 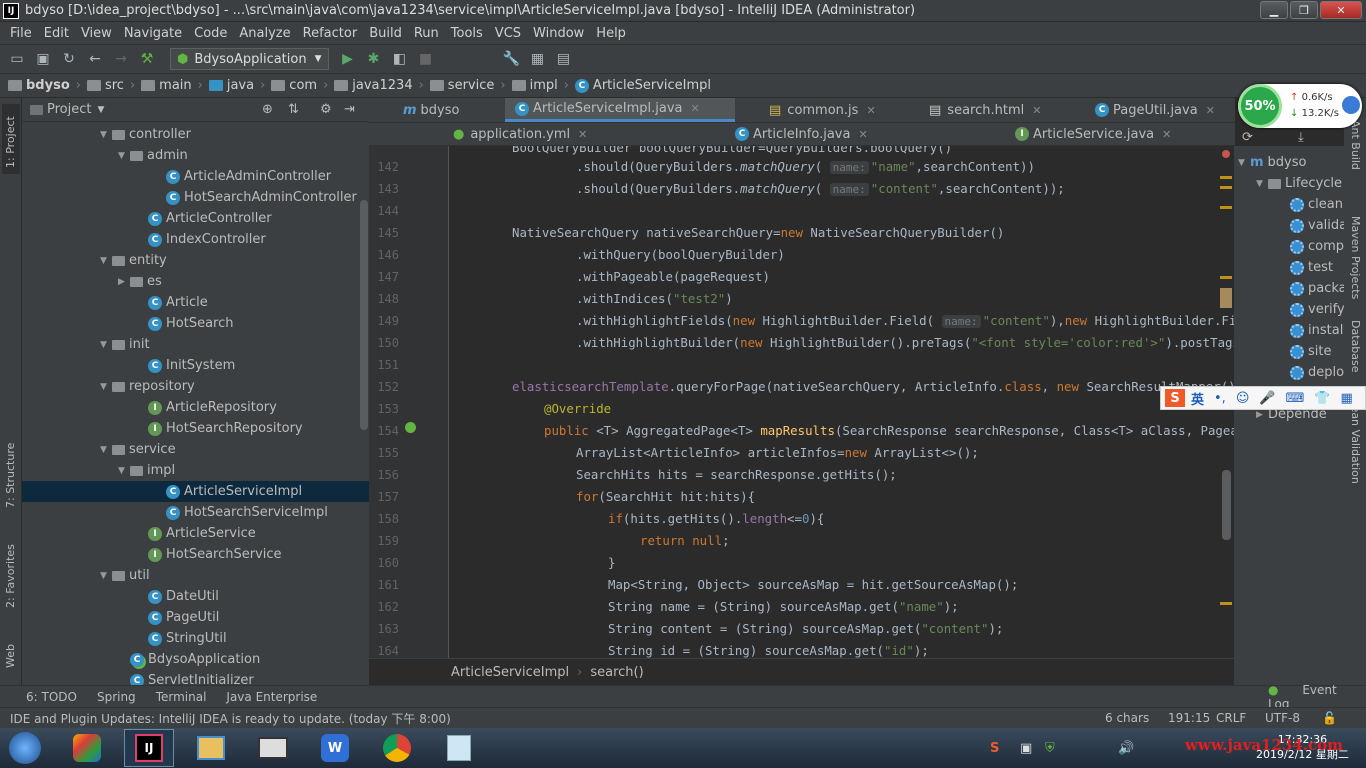 What do you see at coordinates (125, 575) in the screenshot?
I see `tree-node-util: ▼ util` at bounding box center [125, 575].